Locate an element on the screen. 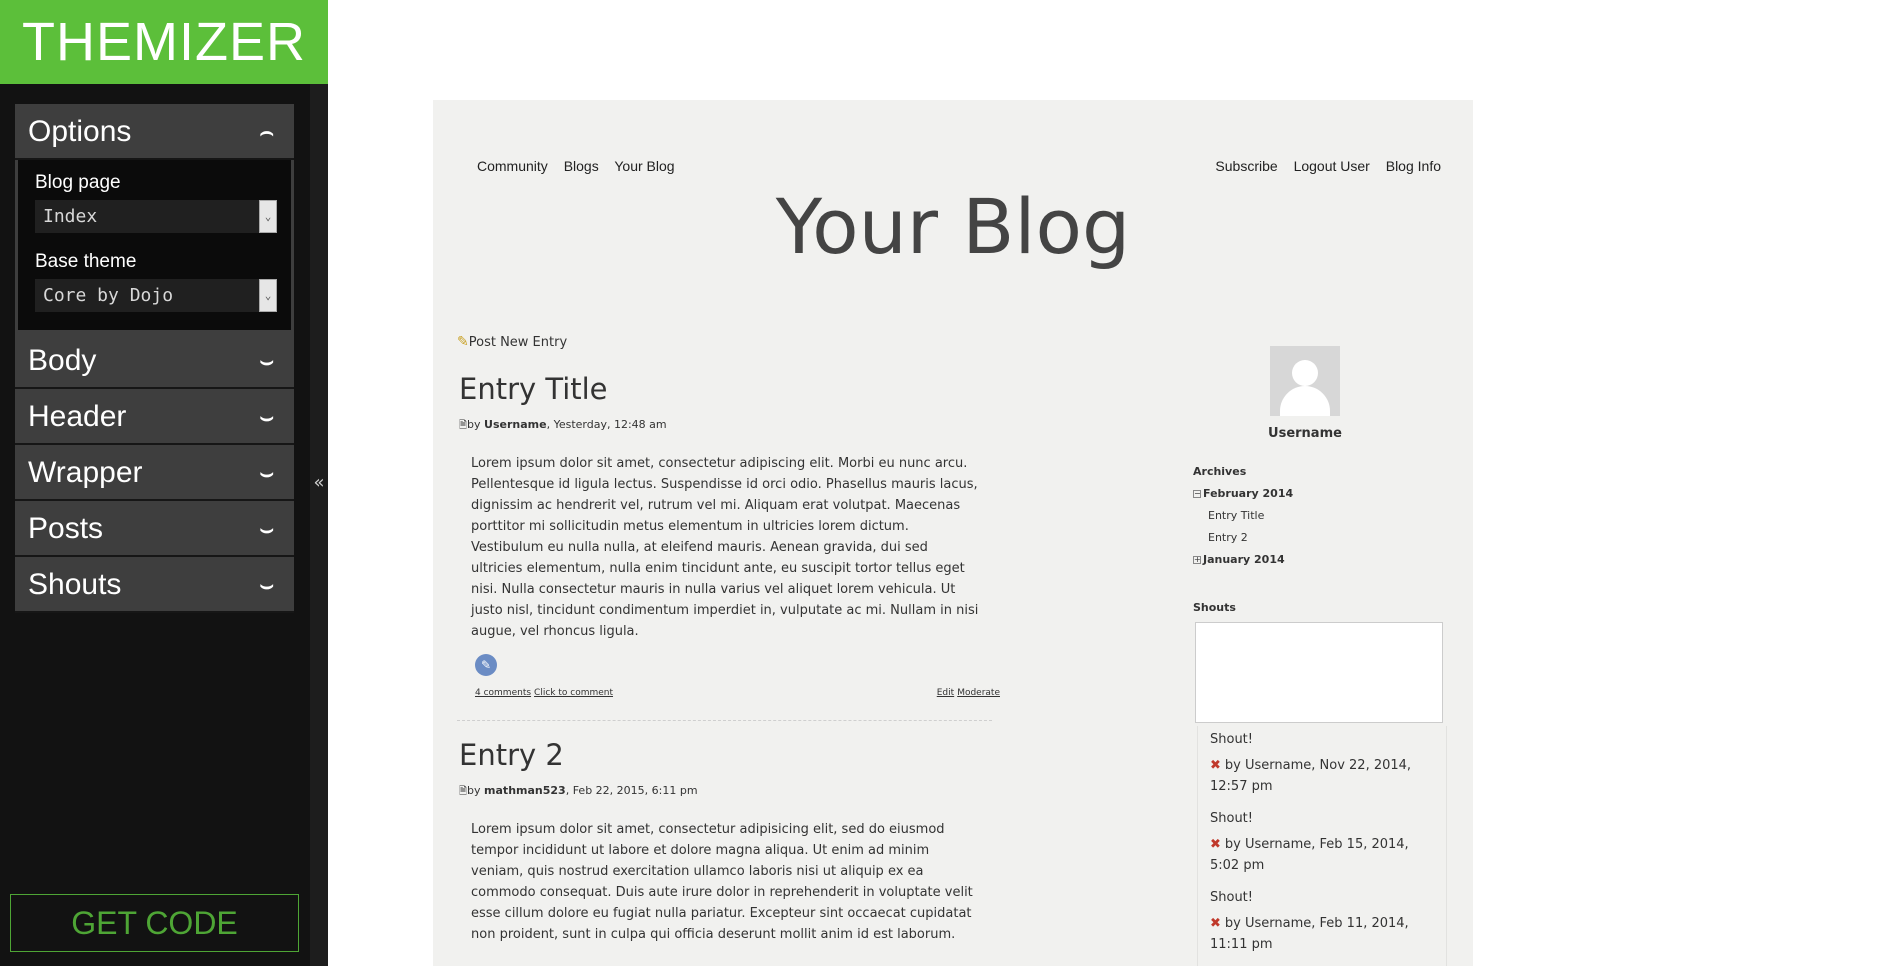 The width and height of the screenshot is (1903, 966). avatar-head is located at coordinates (1305, 373).